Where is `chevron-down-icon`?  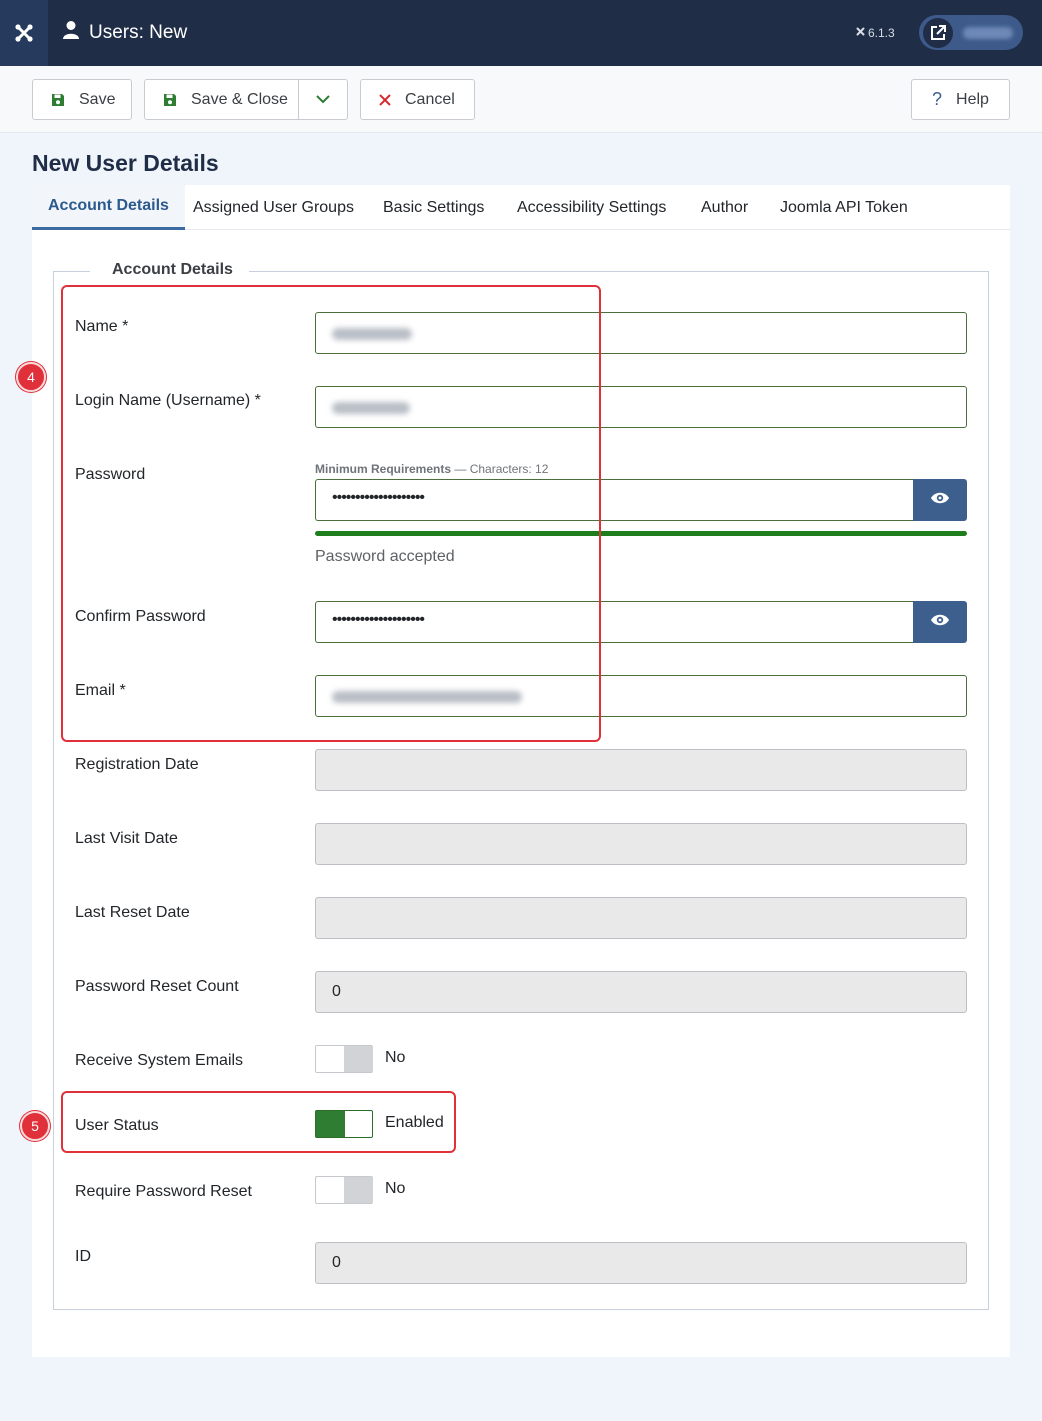 chevron-down-icon is located at coordinates (323, 99).